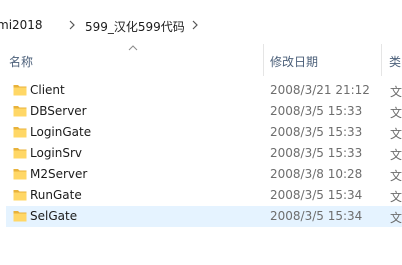 Image resolution: width=402 pixels, height=265 pixels. I want to click on breadcrumb-item: 599_汉化599代码, so click(135, 26).